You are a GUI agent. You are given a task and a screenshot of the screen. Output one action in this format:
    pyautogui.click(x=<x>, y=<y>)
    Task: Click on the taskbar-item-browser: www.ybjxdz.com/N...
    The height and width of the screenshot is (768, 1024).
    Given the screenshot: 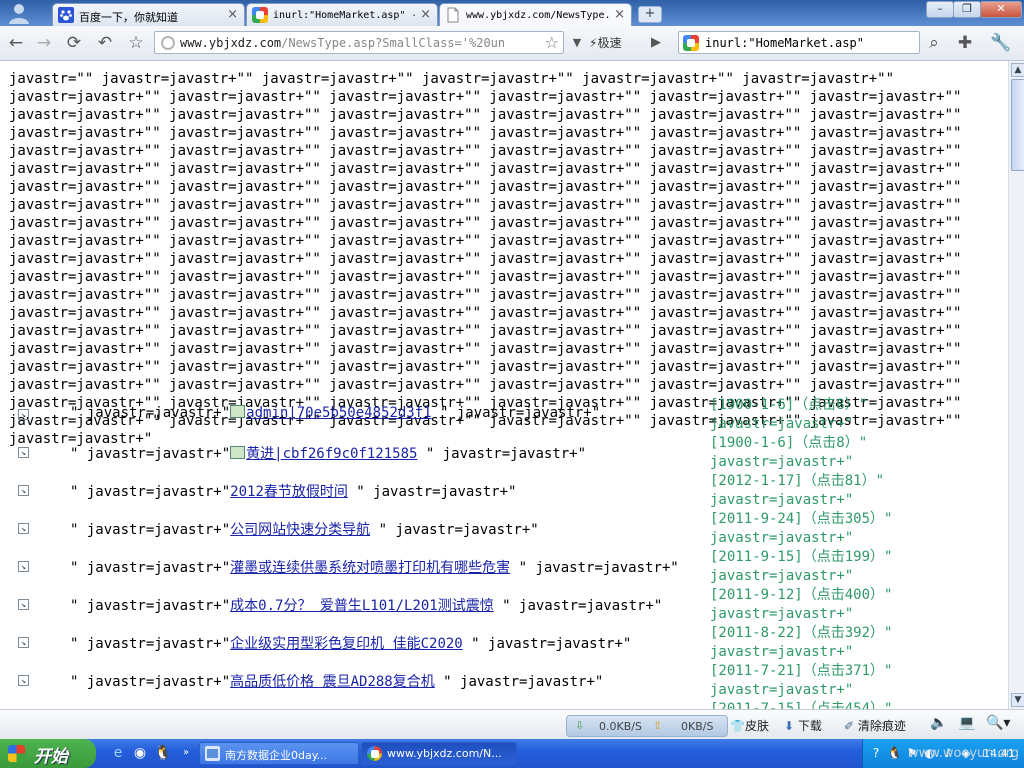 What is the action you would take?
    pyautogui.click(x=439, y=753)
    